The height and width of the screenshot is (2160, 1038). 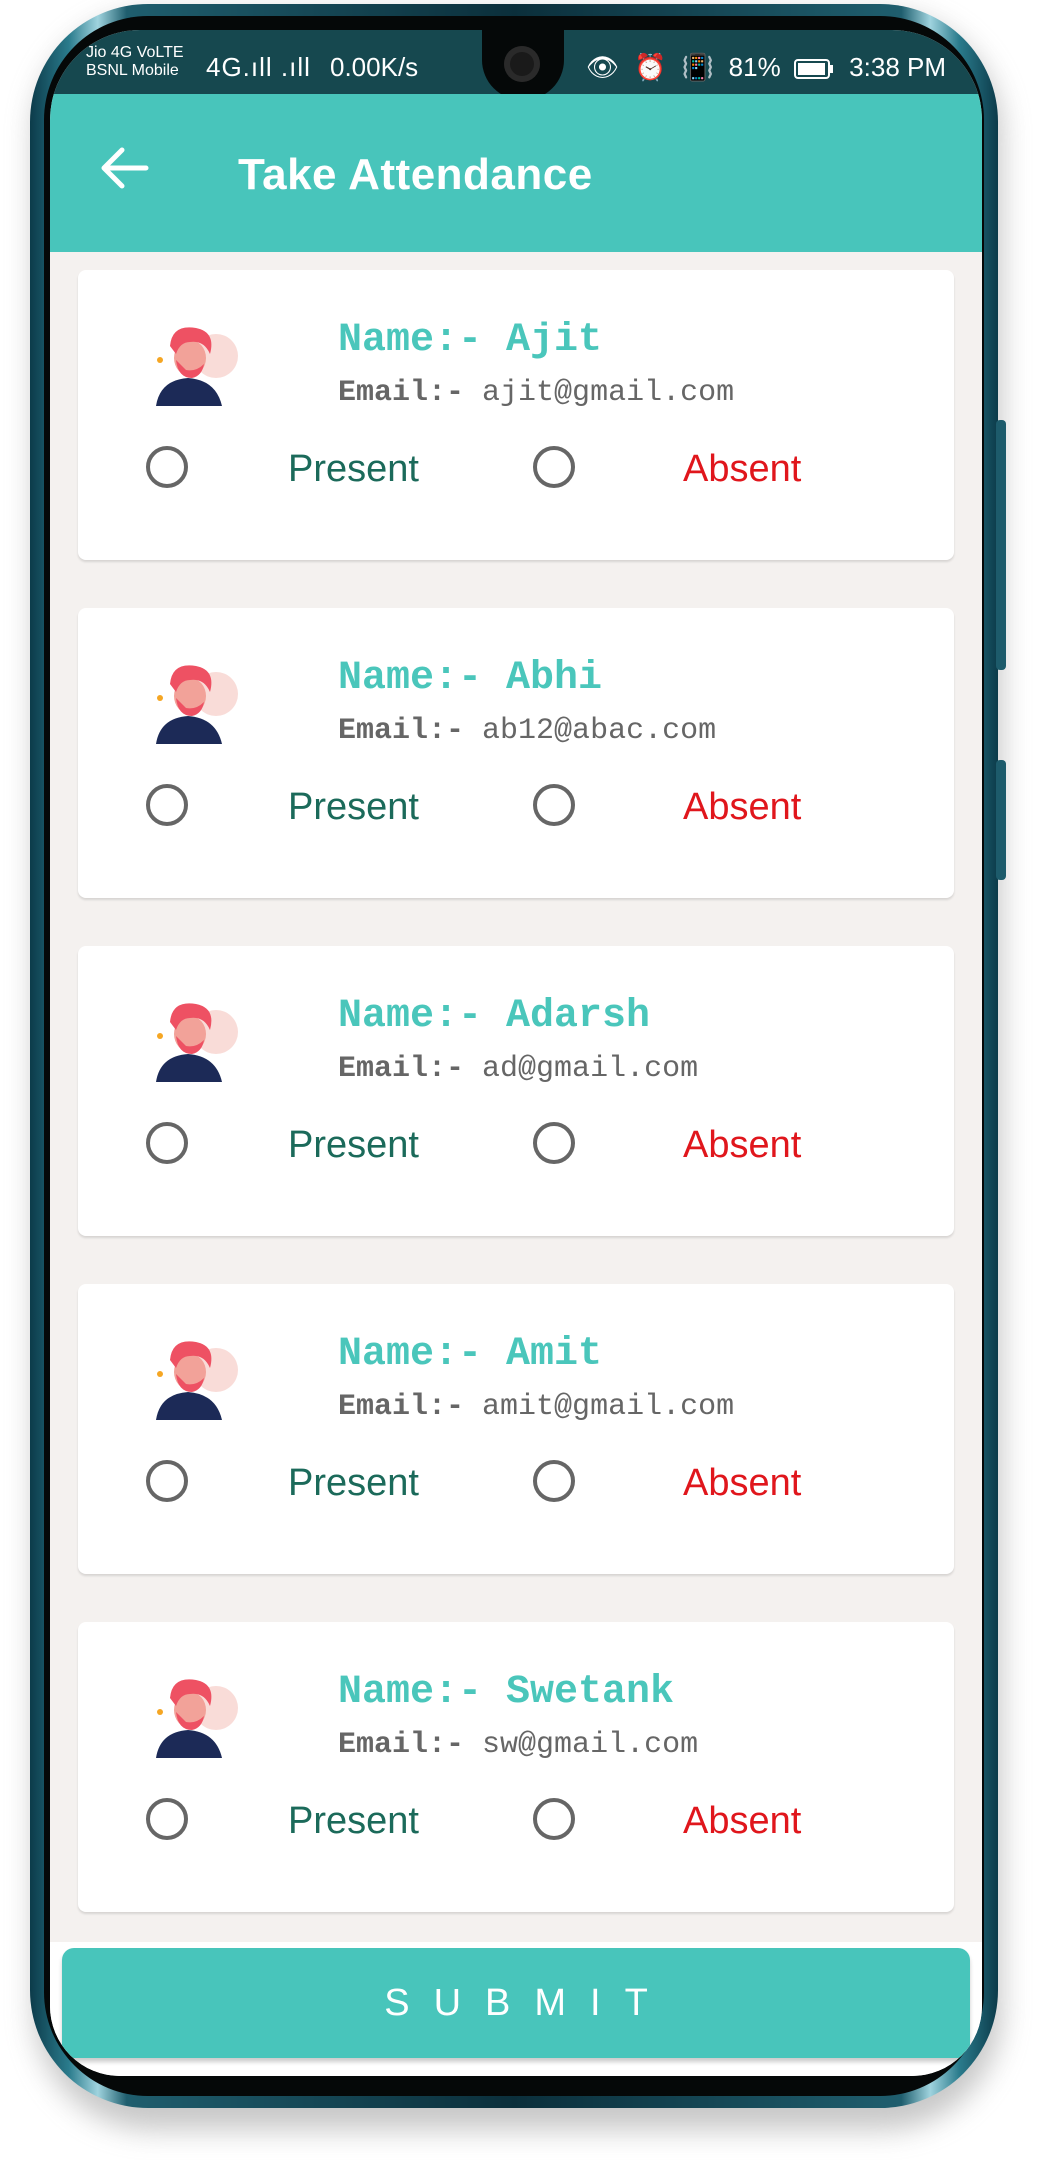 I want to click on student-email: ad@gmail.com, so click(x=590, y=1069).